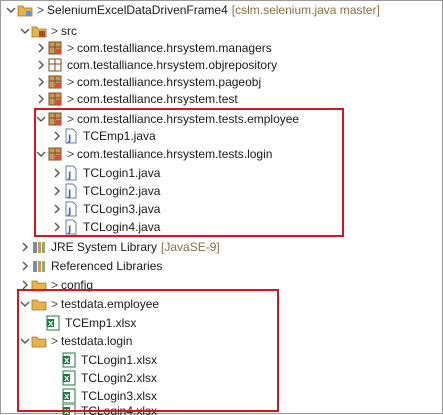 The height and width of the screenshot is (415, 443). I want to click on tree-item-java-file: J TCEmp1.java, so click(221, 136).